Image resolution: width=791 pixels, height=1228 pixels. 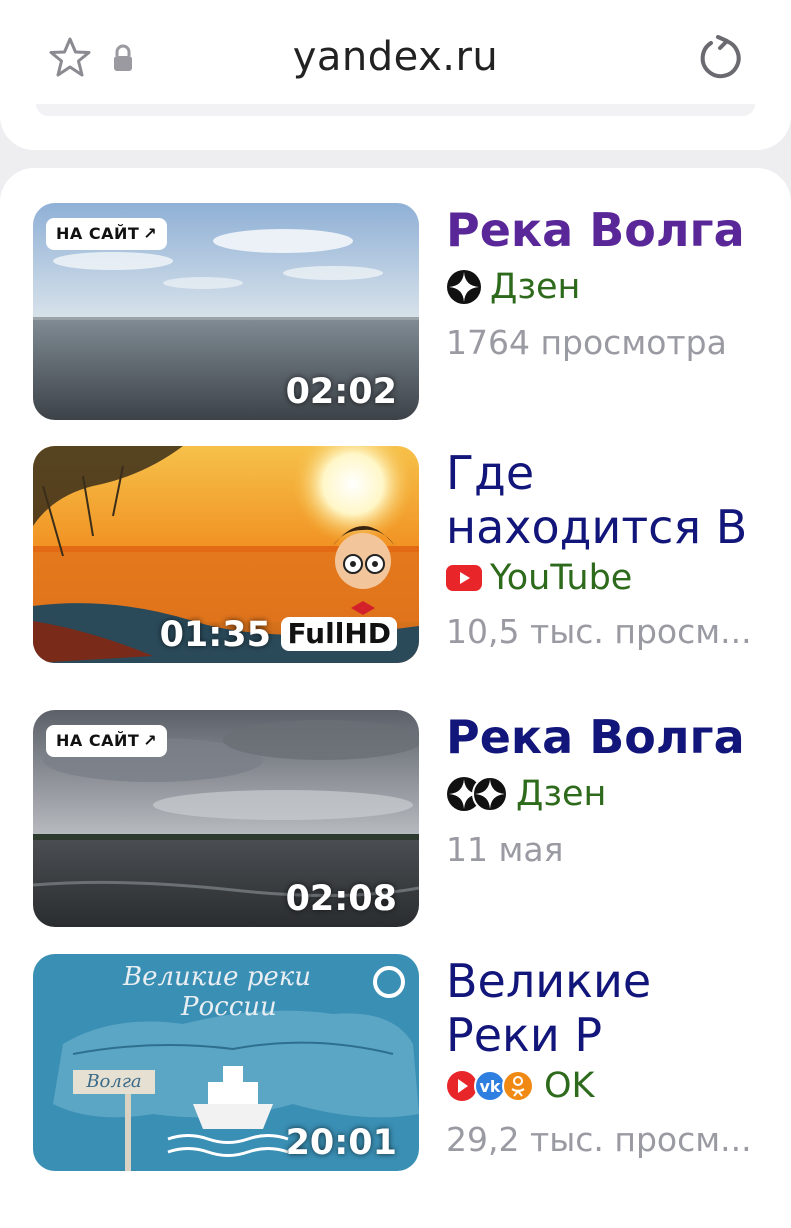 I want to click on thumbnail-caption-line1: Великие реки, so click(x=217, y=977).